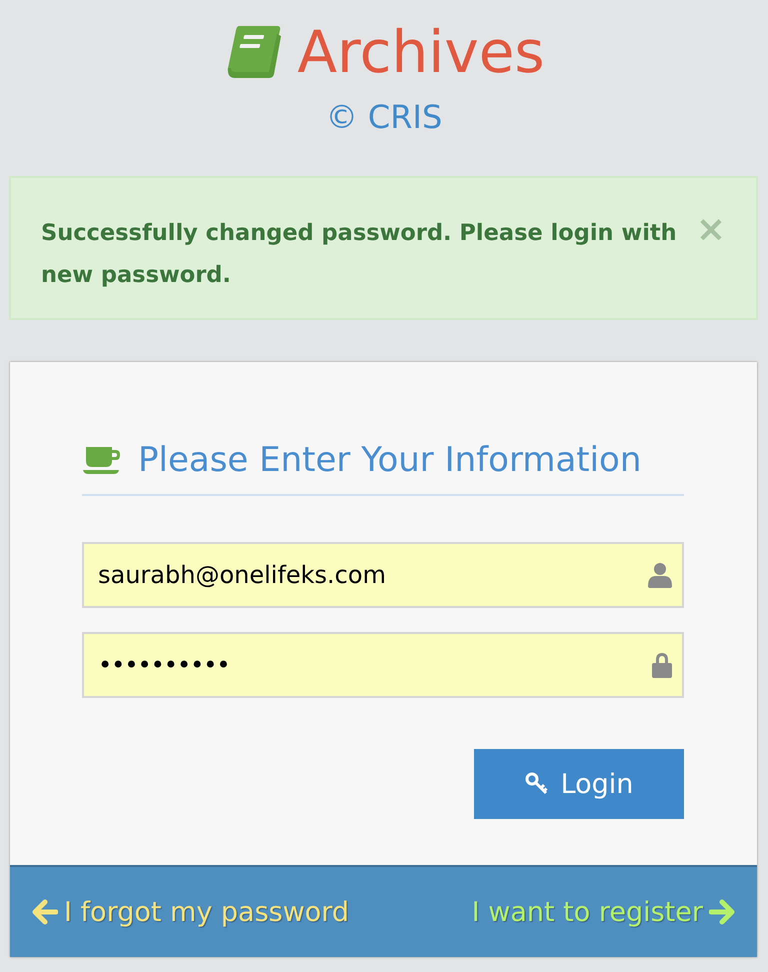 This screenshot has height=972, width=768. What do you see at coordinates (383, 575) in the screenshot?
I see `input-field: saurabh@onelifeks.com` at bounding box center [383, 575].